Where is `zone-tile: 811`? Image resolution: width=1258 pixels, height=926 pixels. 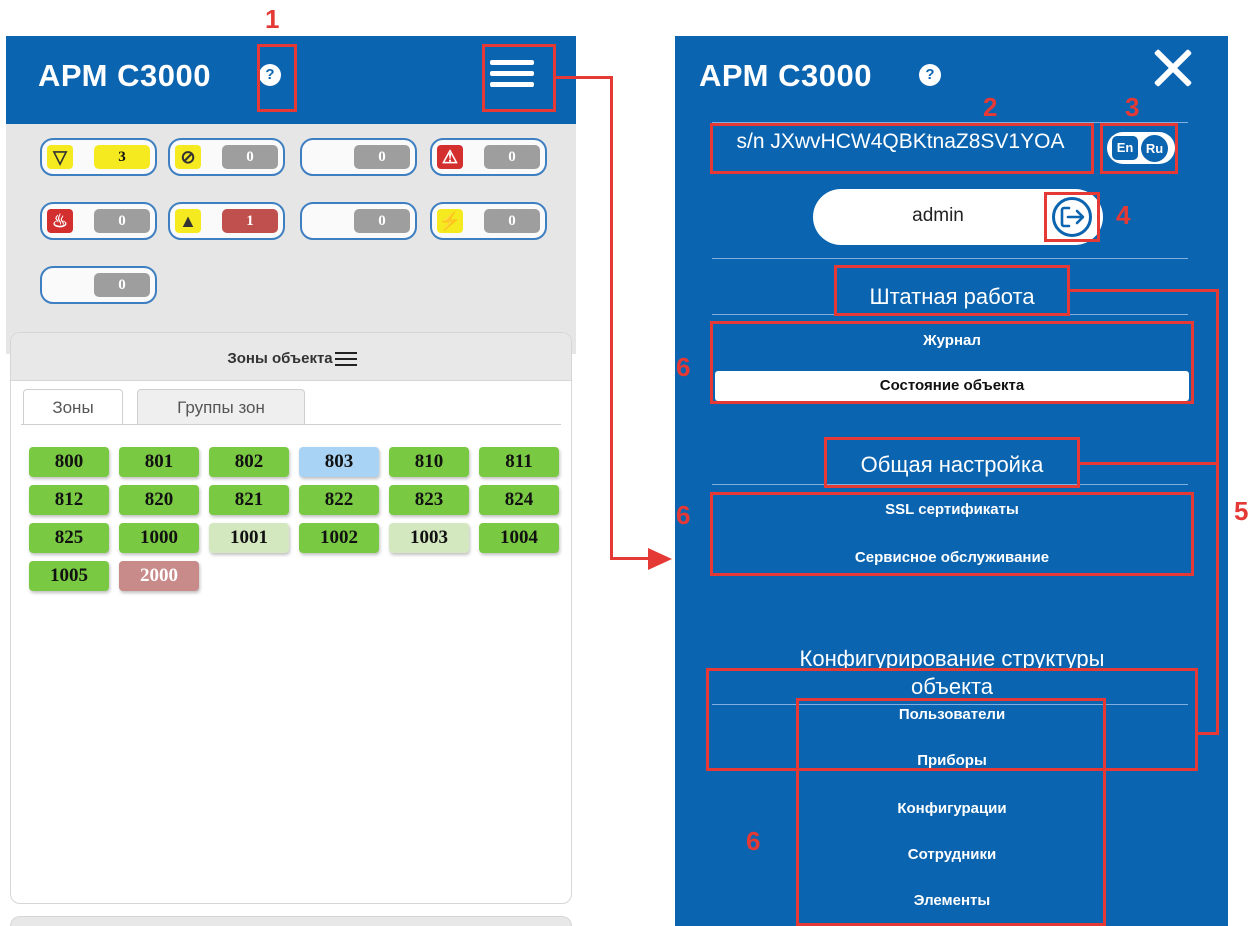 zone-tile: 811 is located at coordinates (519, 462).